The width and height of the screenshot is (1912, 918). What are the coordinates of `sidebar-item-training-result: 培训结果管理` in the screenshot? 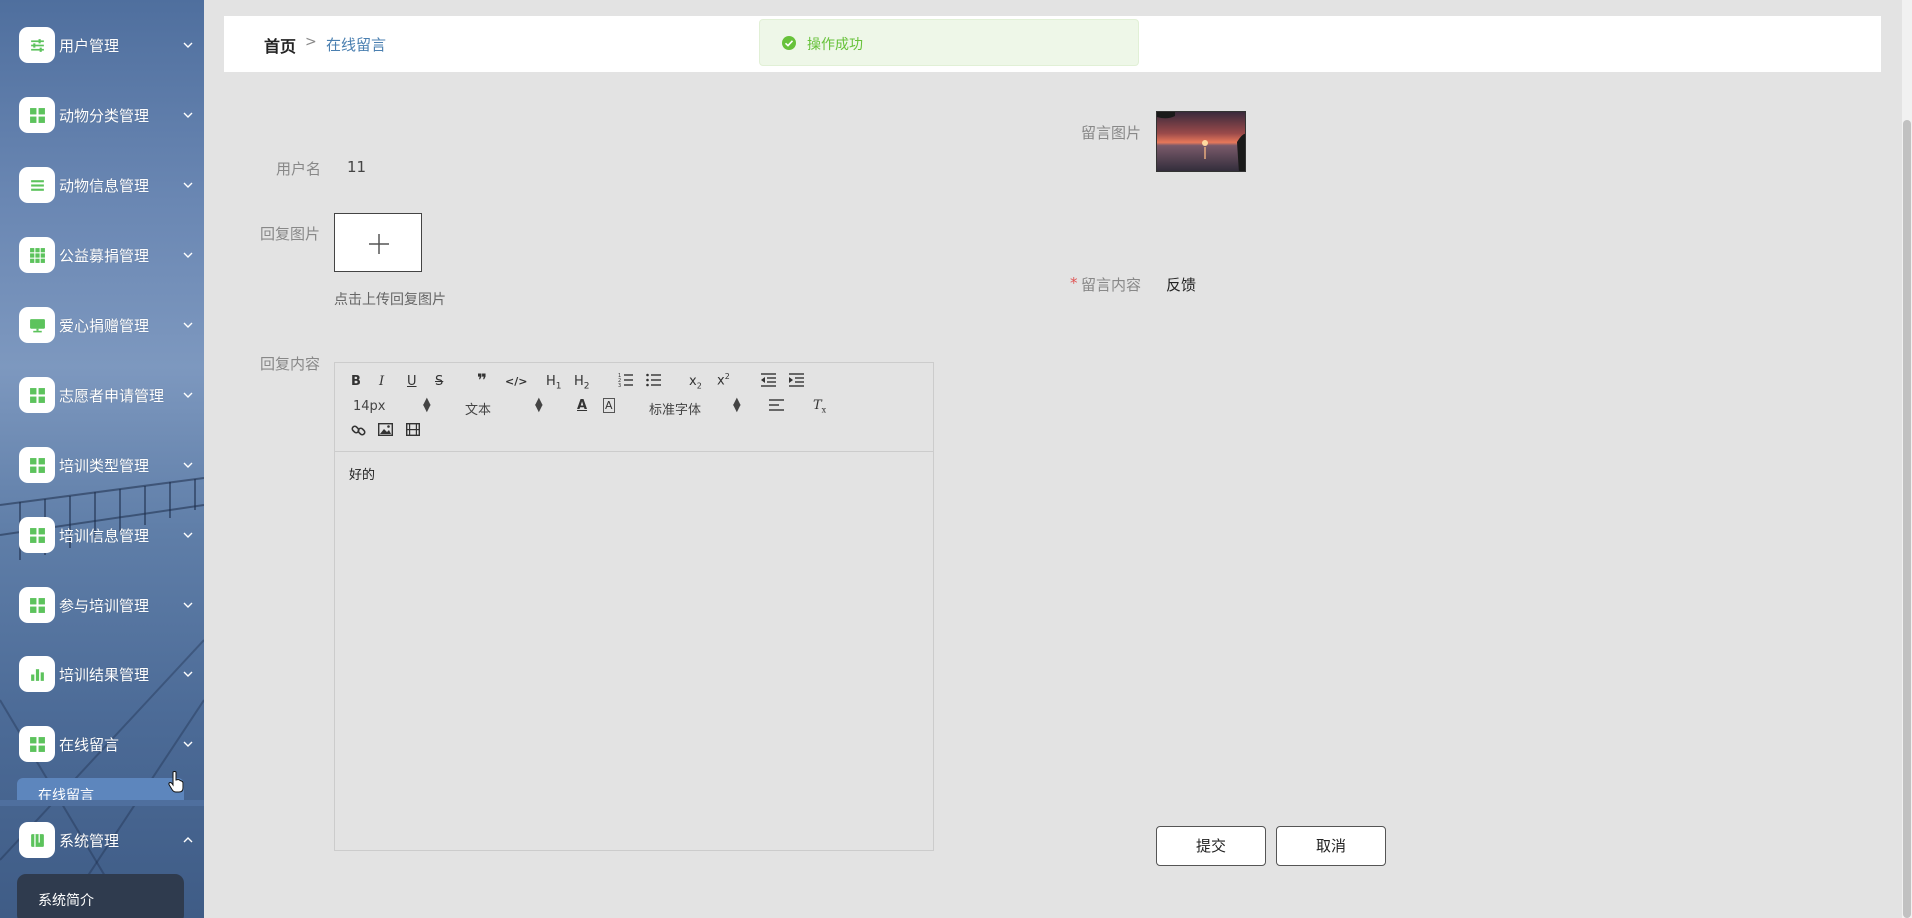 It's located at (102, 674).